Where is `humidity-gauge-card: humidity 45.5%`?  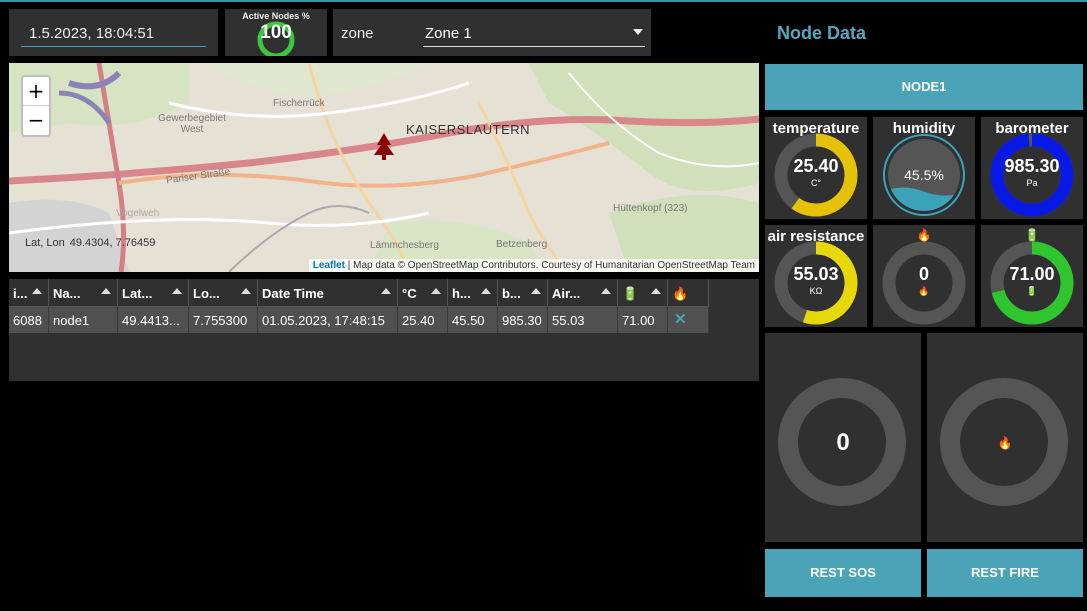 humidity-gauge-card: humidity 45.5% is located at coordinates (924, 168).